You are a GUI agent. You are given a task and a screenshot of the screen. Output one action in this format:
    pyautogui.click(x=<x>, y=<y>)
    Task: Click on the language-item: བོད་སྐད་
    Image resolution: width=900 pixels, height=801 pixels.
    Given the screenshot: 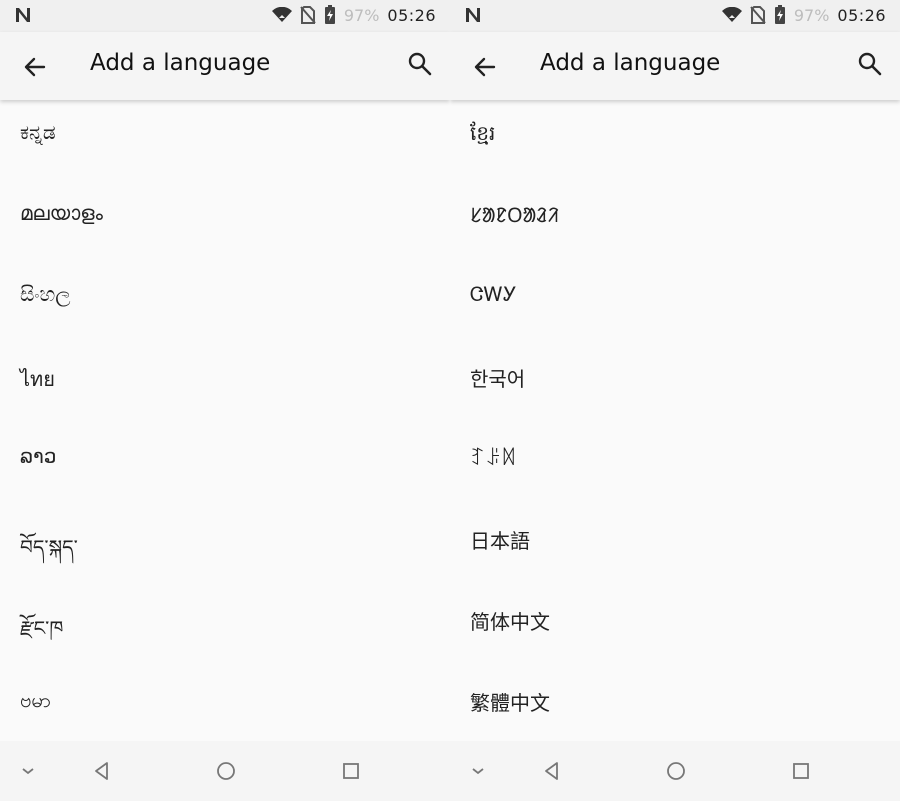 What is the action you would take?
    pyautogui.click(x=225, y=546)
    